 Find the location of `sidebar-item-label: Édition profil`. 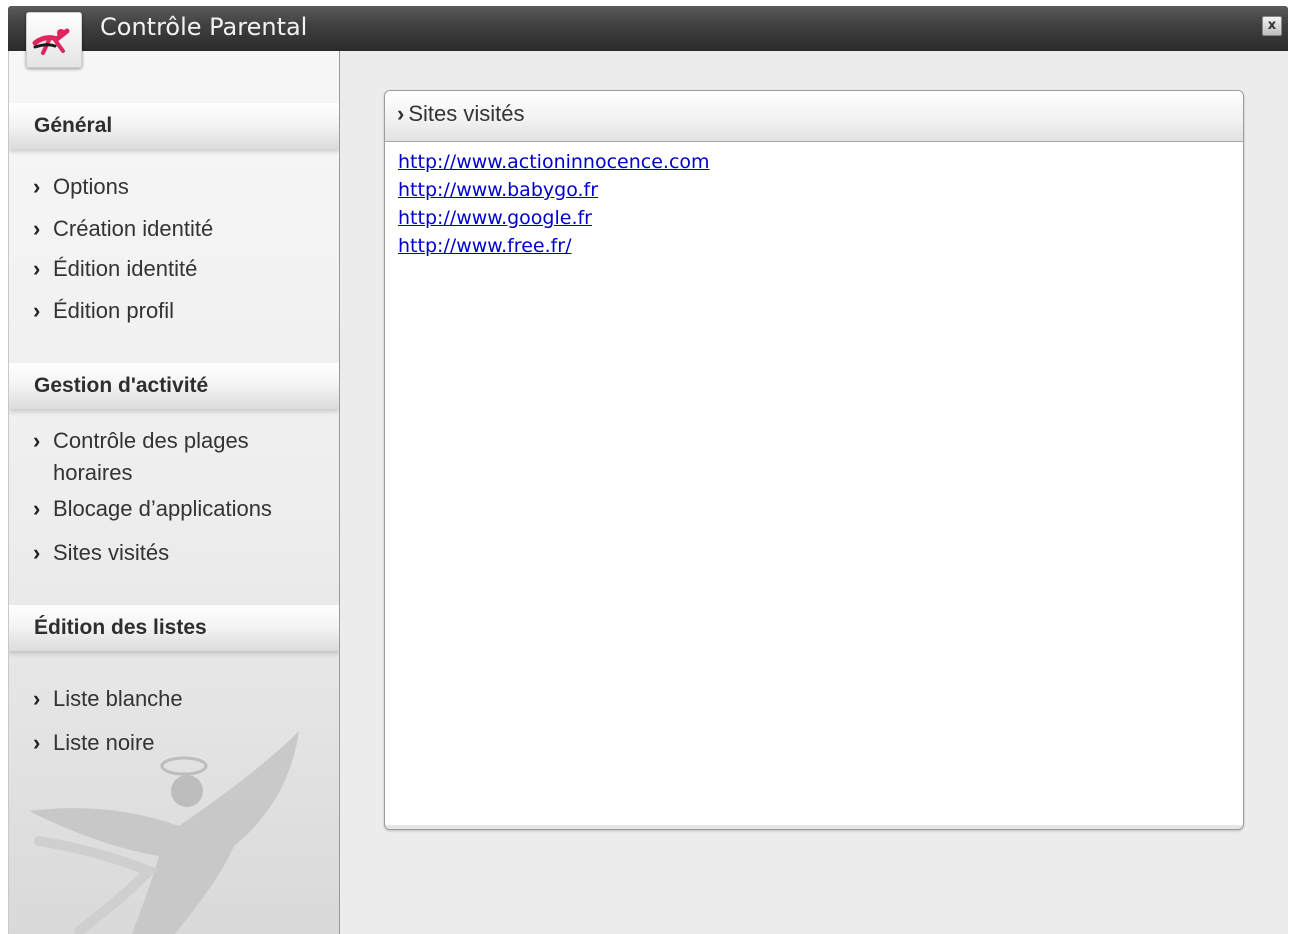

sidebar-item-label: Édition profil is located at coordinates (114, 310).